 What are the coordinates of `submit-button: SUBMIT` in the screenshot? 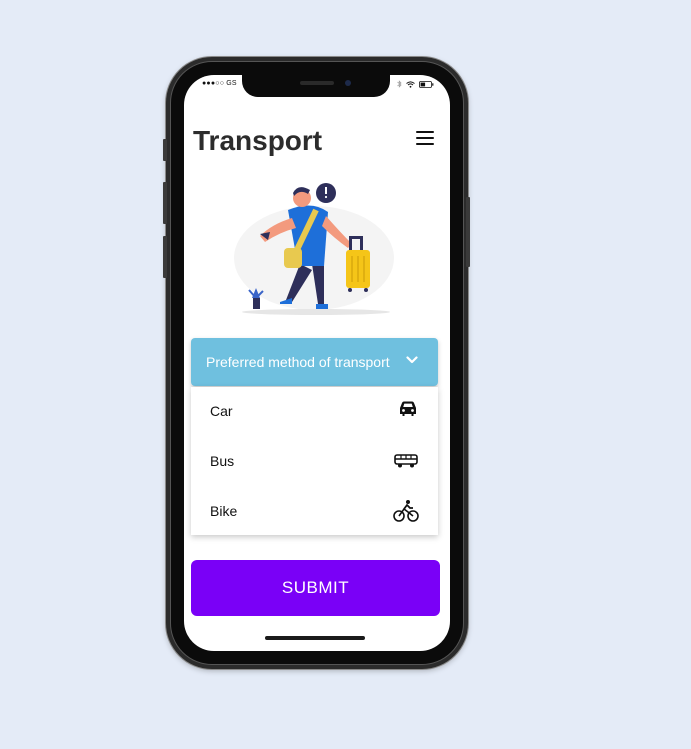 It's located at (315, 588).